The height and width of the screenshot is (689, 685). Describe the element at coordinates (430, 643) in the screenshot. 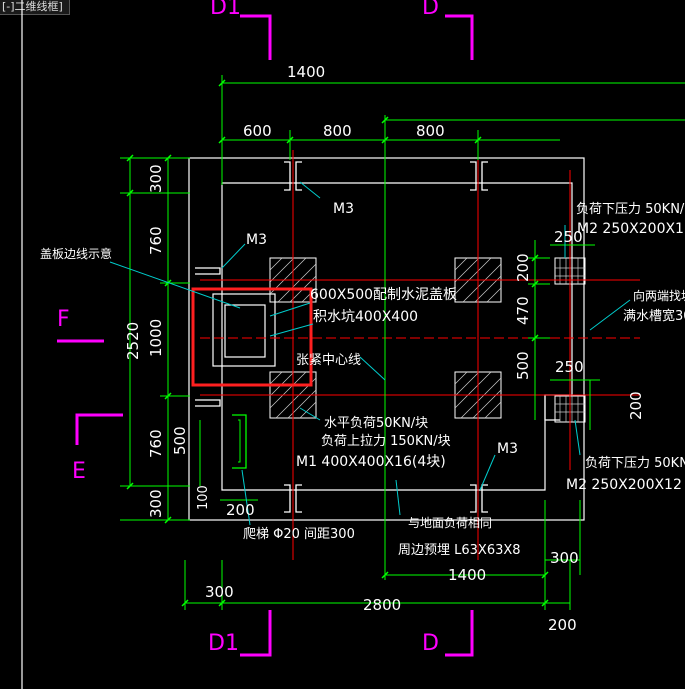

I see `grid-label-d-bottom: D` at that location.